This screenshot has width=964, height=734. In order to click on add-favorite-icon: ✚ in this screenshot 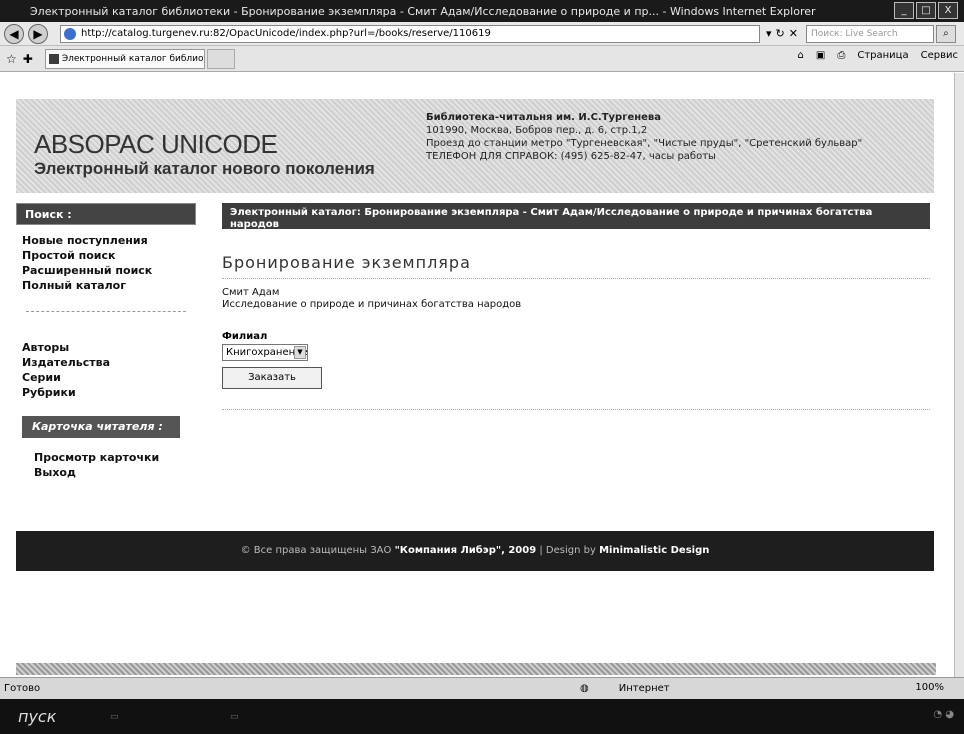, I will do `click(28, 59)`.